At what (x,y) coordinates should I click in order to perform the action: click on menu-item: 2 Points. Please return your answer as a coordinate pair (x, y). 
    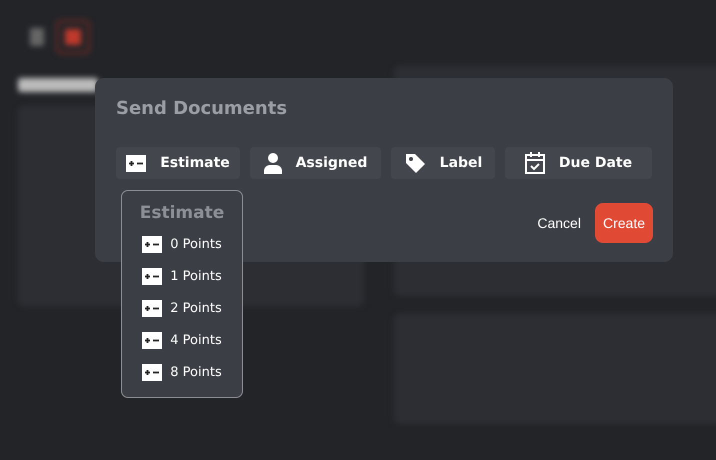
    Looking at the image, I should click on (182, 308).